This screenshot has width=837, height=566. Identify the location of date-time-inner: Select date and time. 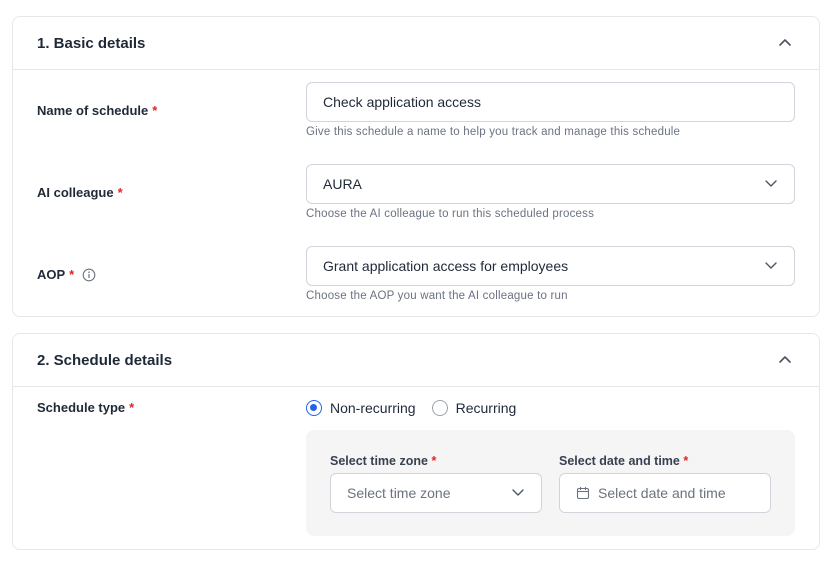
(651, 493).